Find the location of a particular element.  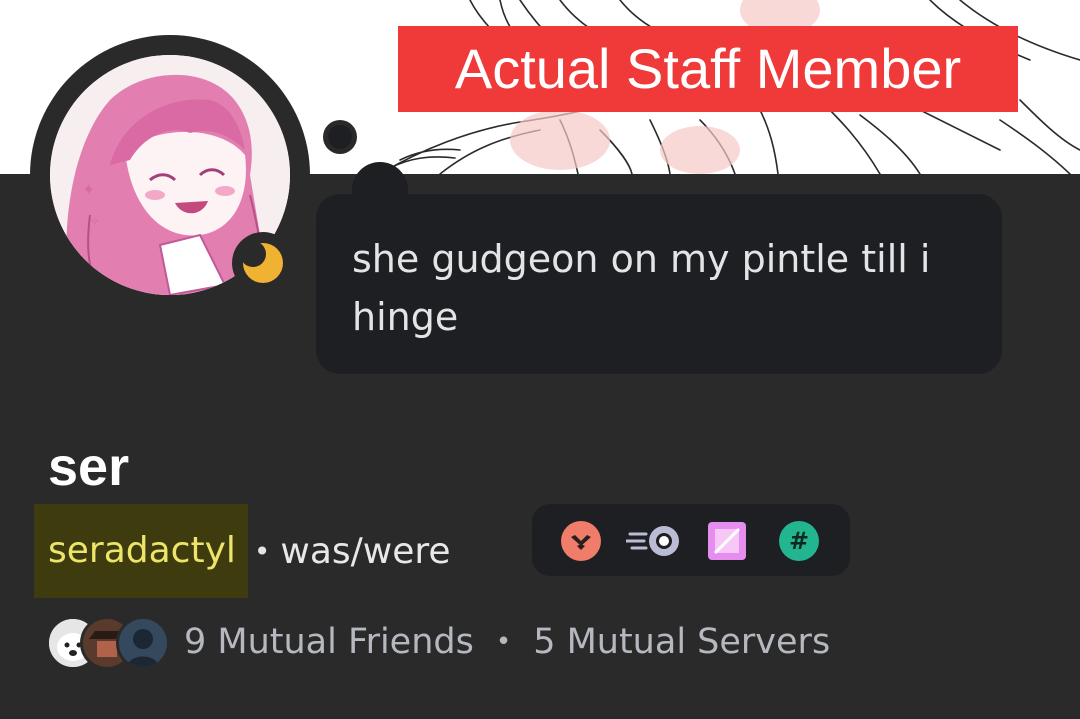

nitro-icon is located at coordinates (655, 541).